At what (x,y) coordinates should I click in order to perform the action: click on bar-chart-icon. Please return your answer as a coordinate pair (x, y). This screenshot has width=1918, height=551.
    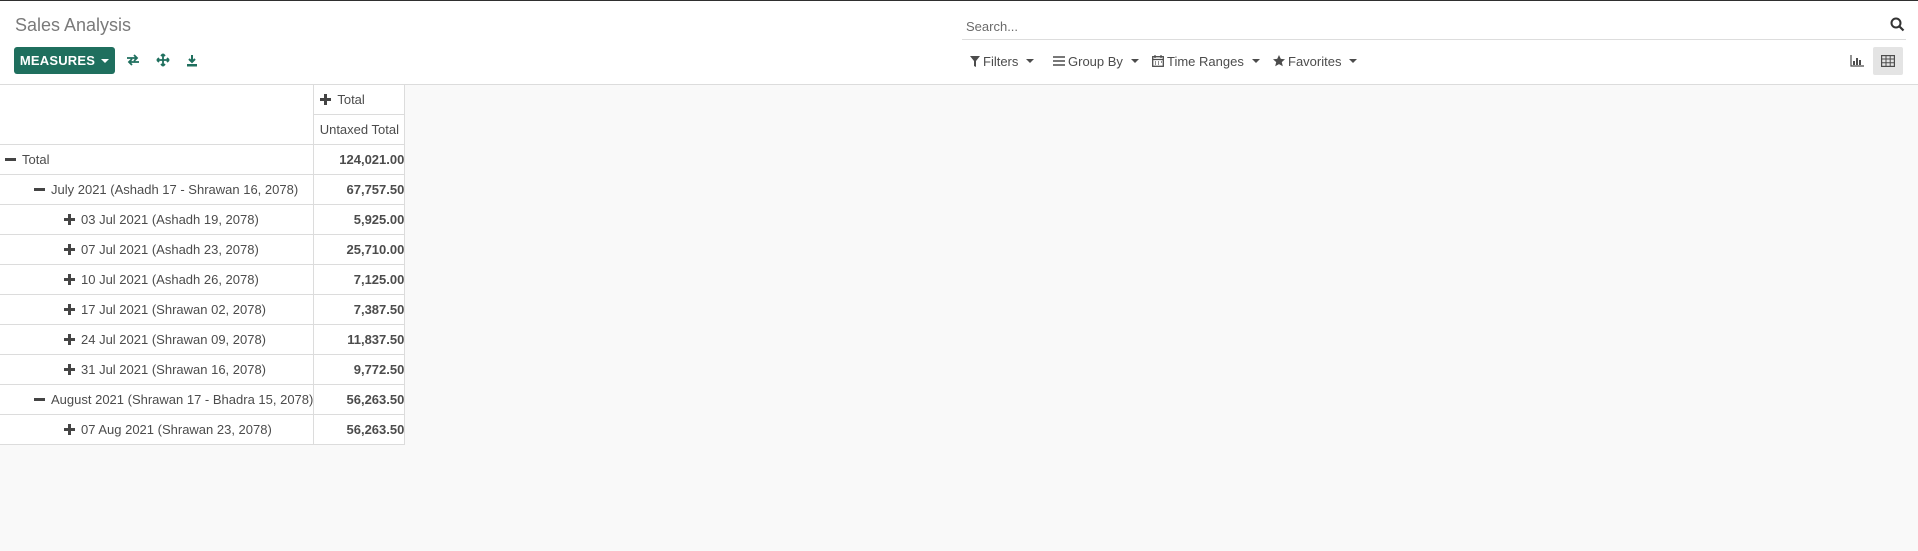
    Looking at the image, I should click on (1857, 61).